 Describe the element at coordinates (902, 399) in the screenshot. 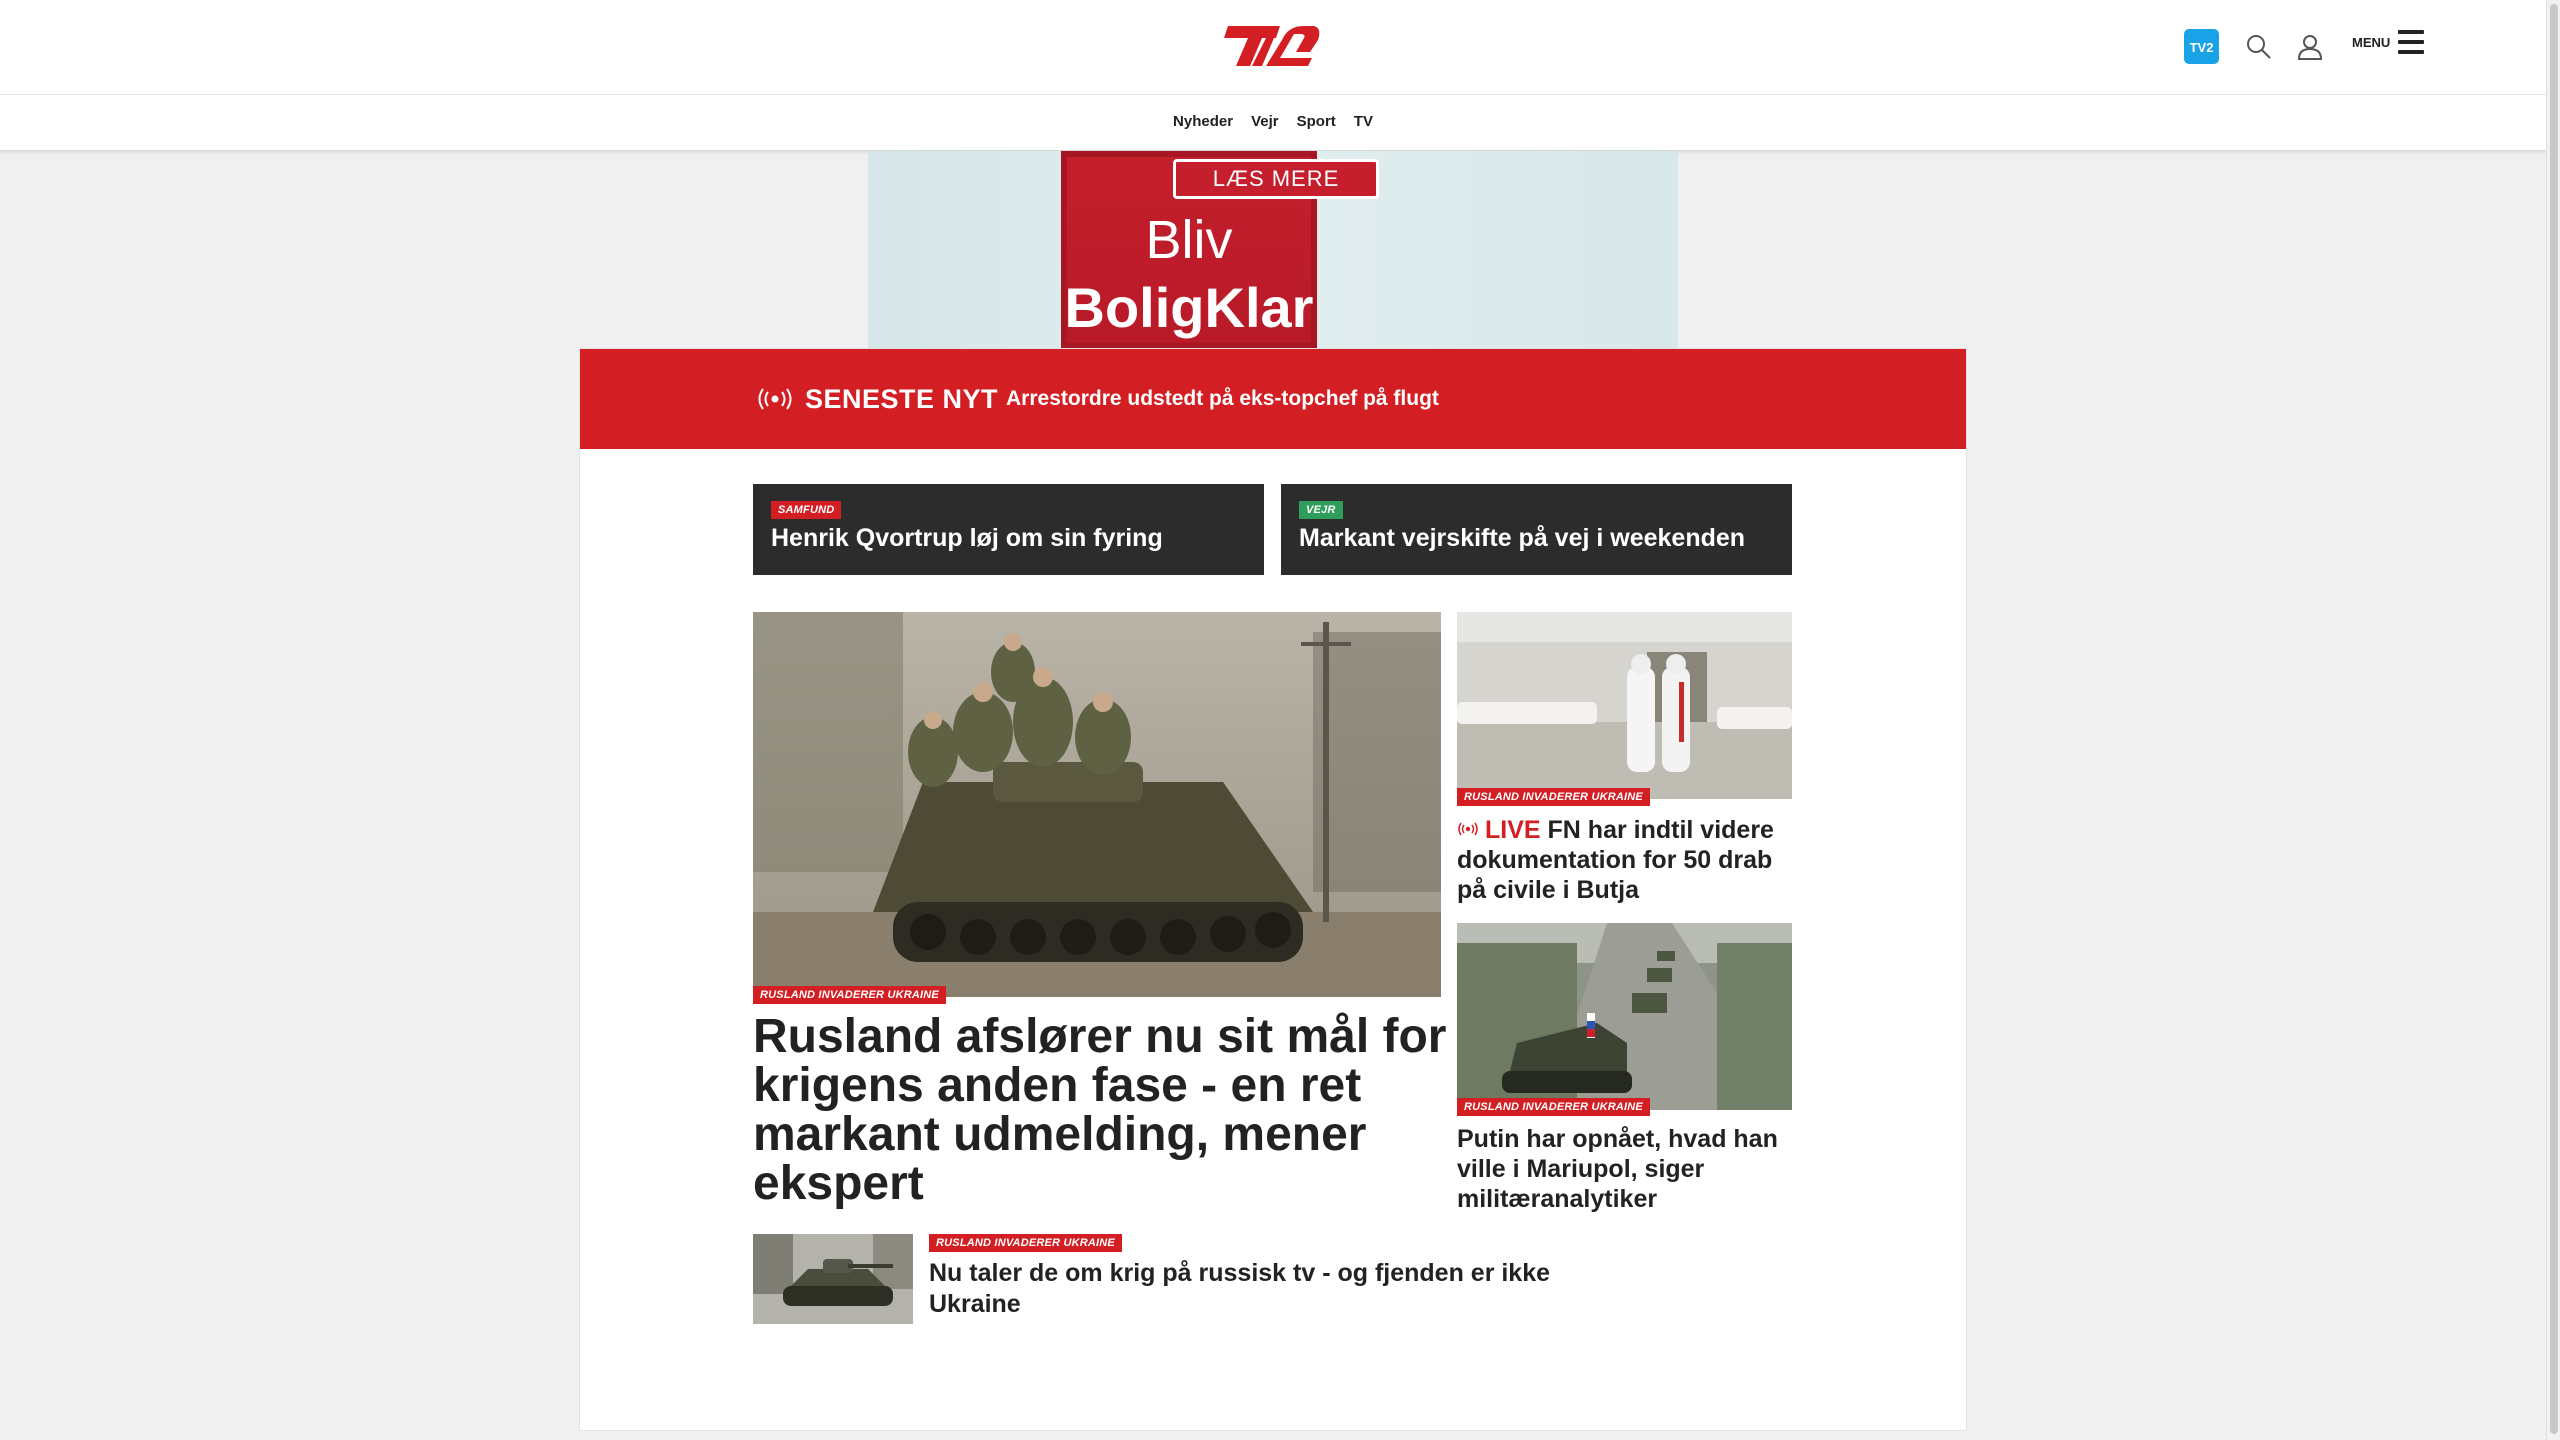

I see `breaking-label: SENESTE NYT` at that location.